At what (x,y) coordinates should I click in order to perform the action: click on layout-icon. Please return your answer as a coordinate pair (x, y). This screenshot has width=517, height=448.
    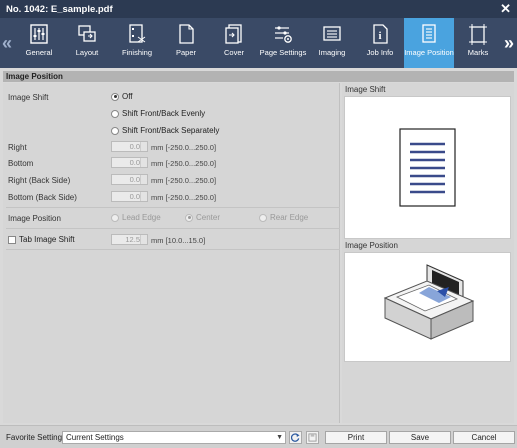
    Looking at the image, I should click on (87, 33).